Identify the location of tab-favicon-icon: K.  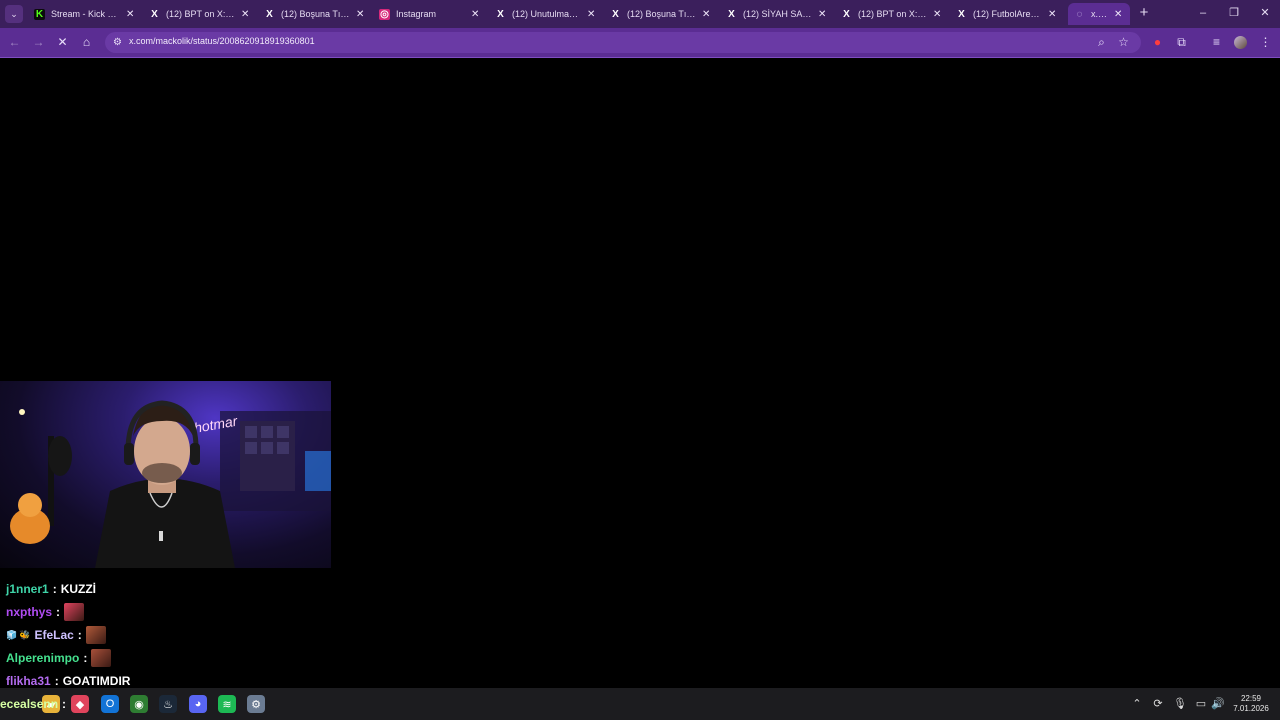
(39, 14).